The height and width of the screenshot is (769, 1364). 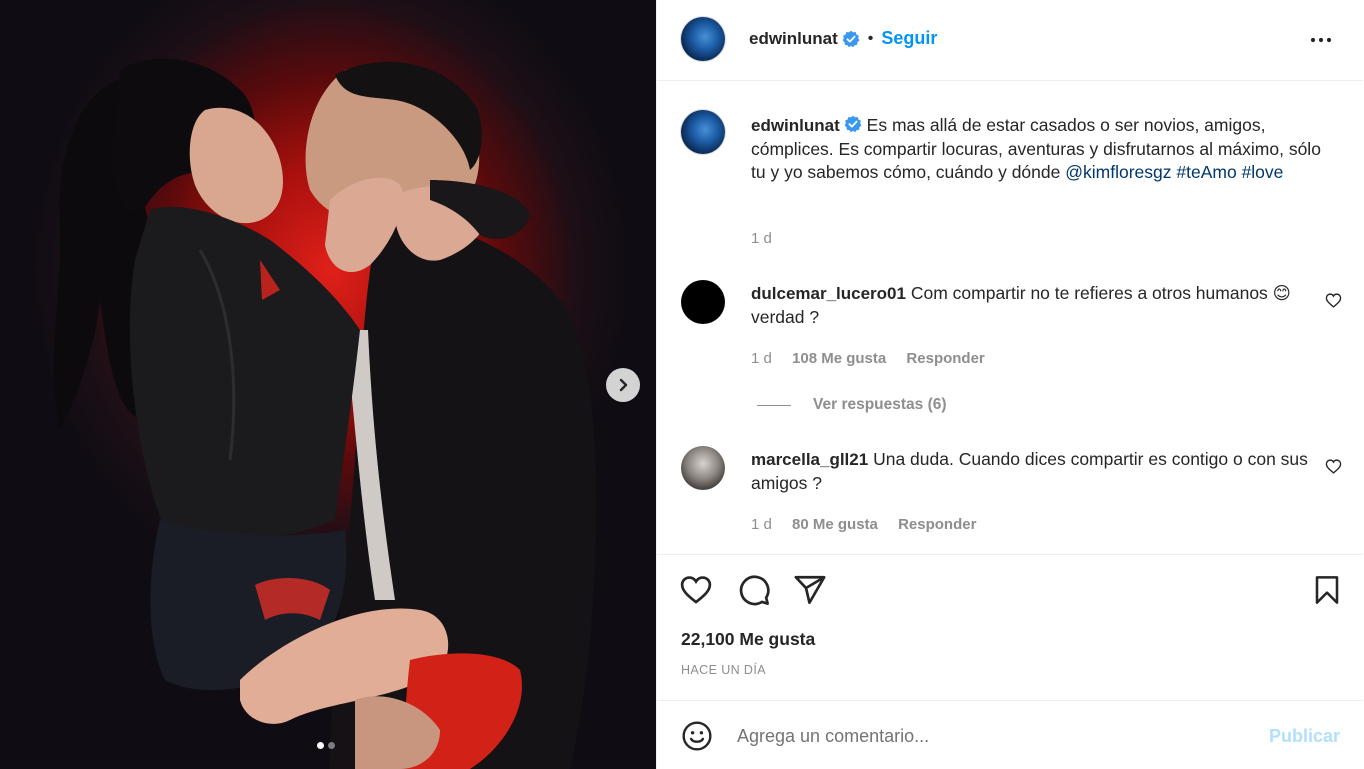 What do you see at coordinates (1118, 172) in the screenshot?
I see `caption-mention-link: @kimfloresgz` at bounding box center [1118, 172].